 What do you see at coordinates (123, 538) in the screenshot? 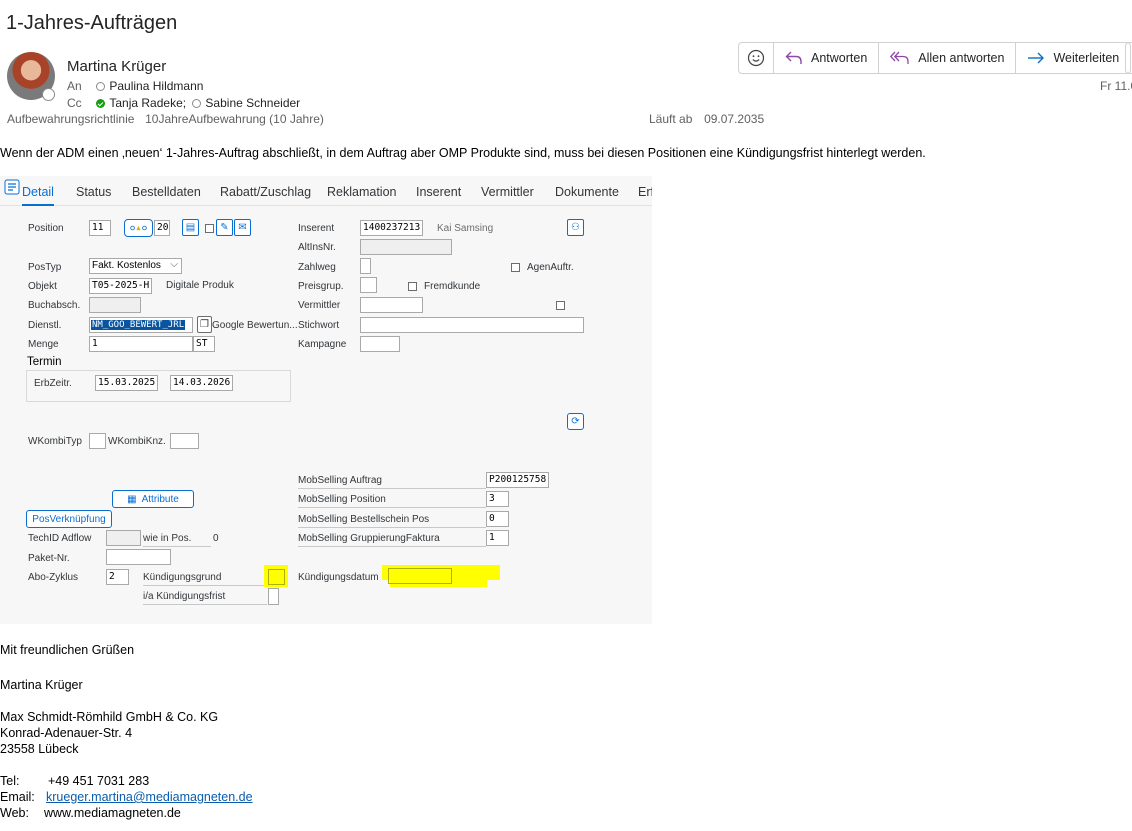
I see `techid-field` at bounding box center [123, 538].